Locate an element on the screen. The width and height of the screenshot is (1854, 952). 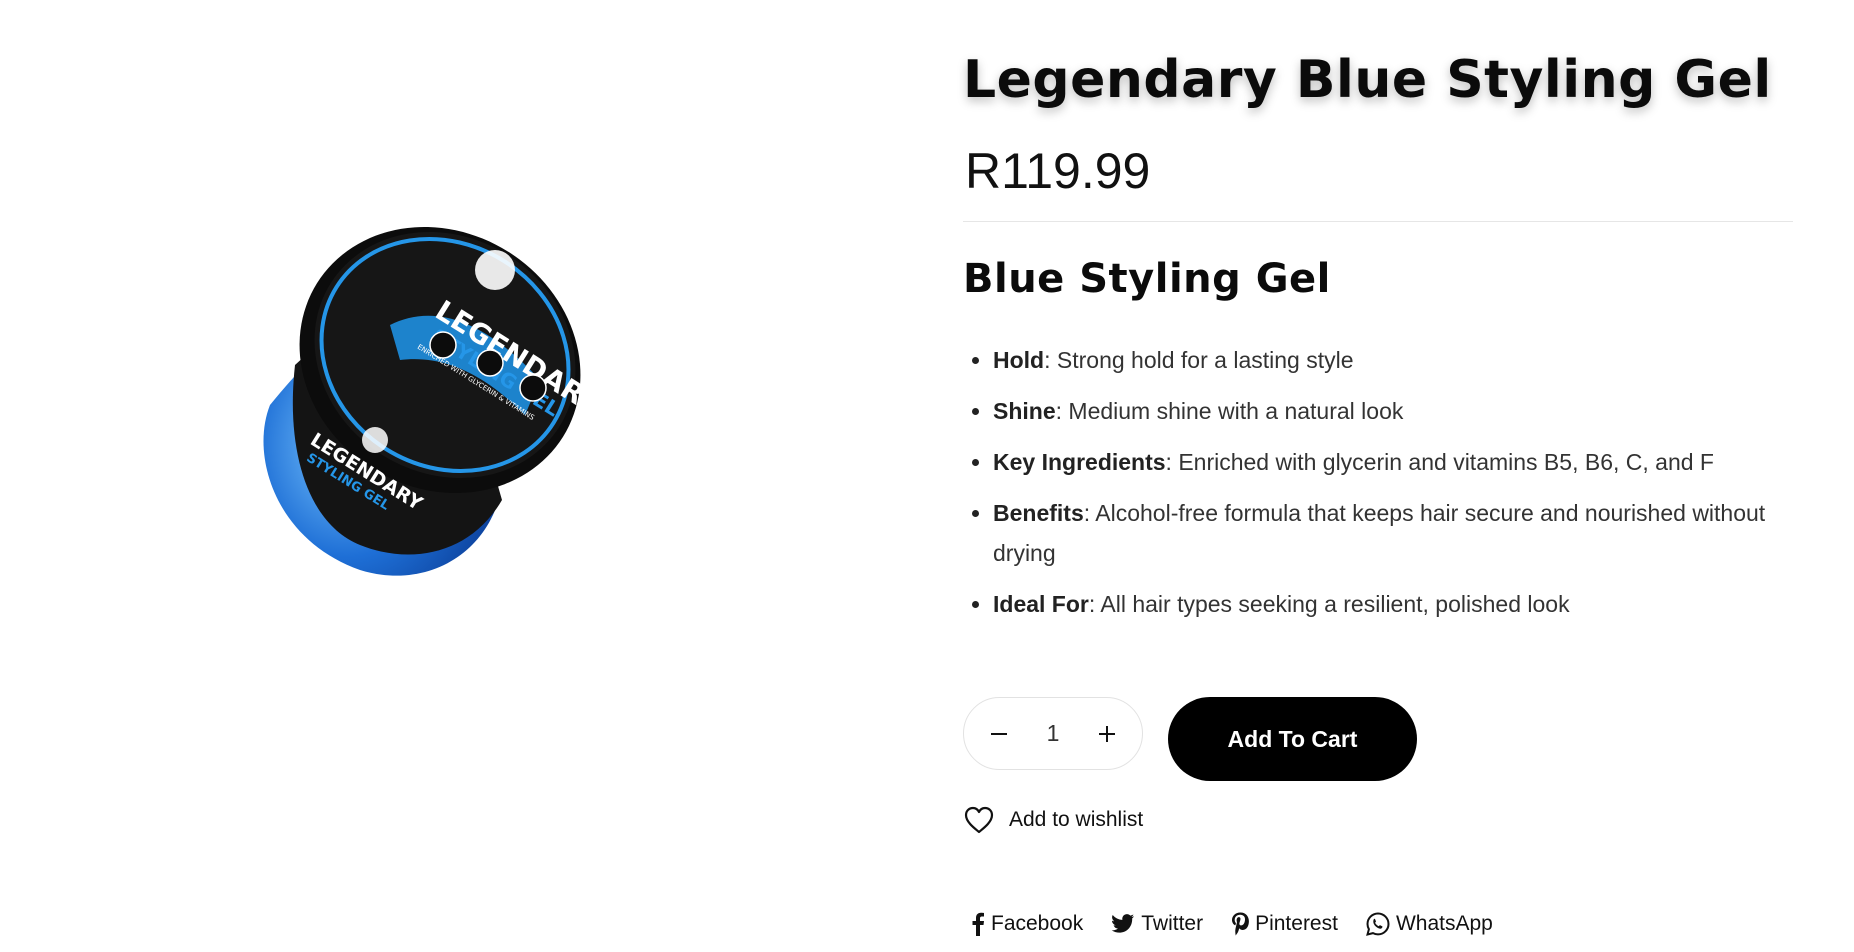
product-price: R119.99 is located at coordinates (1058, 171).